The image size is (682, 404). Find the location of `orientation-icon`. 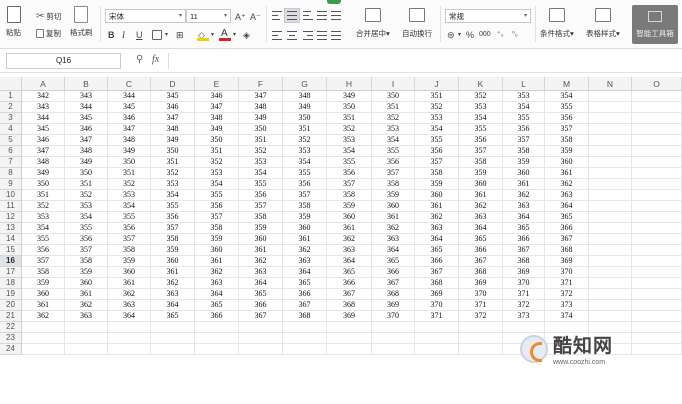

orientation-icon is located at coordinates (322, 15).